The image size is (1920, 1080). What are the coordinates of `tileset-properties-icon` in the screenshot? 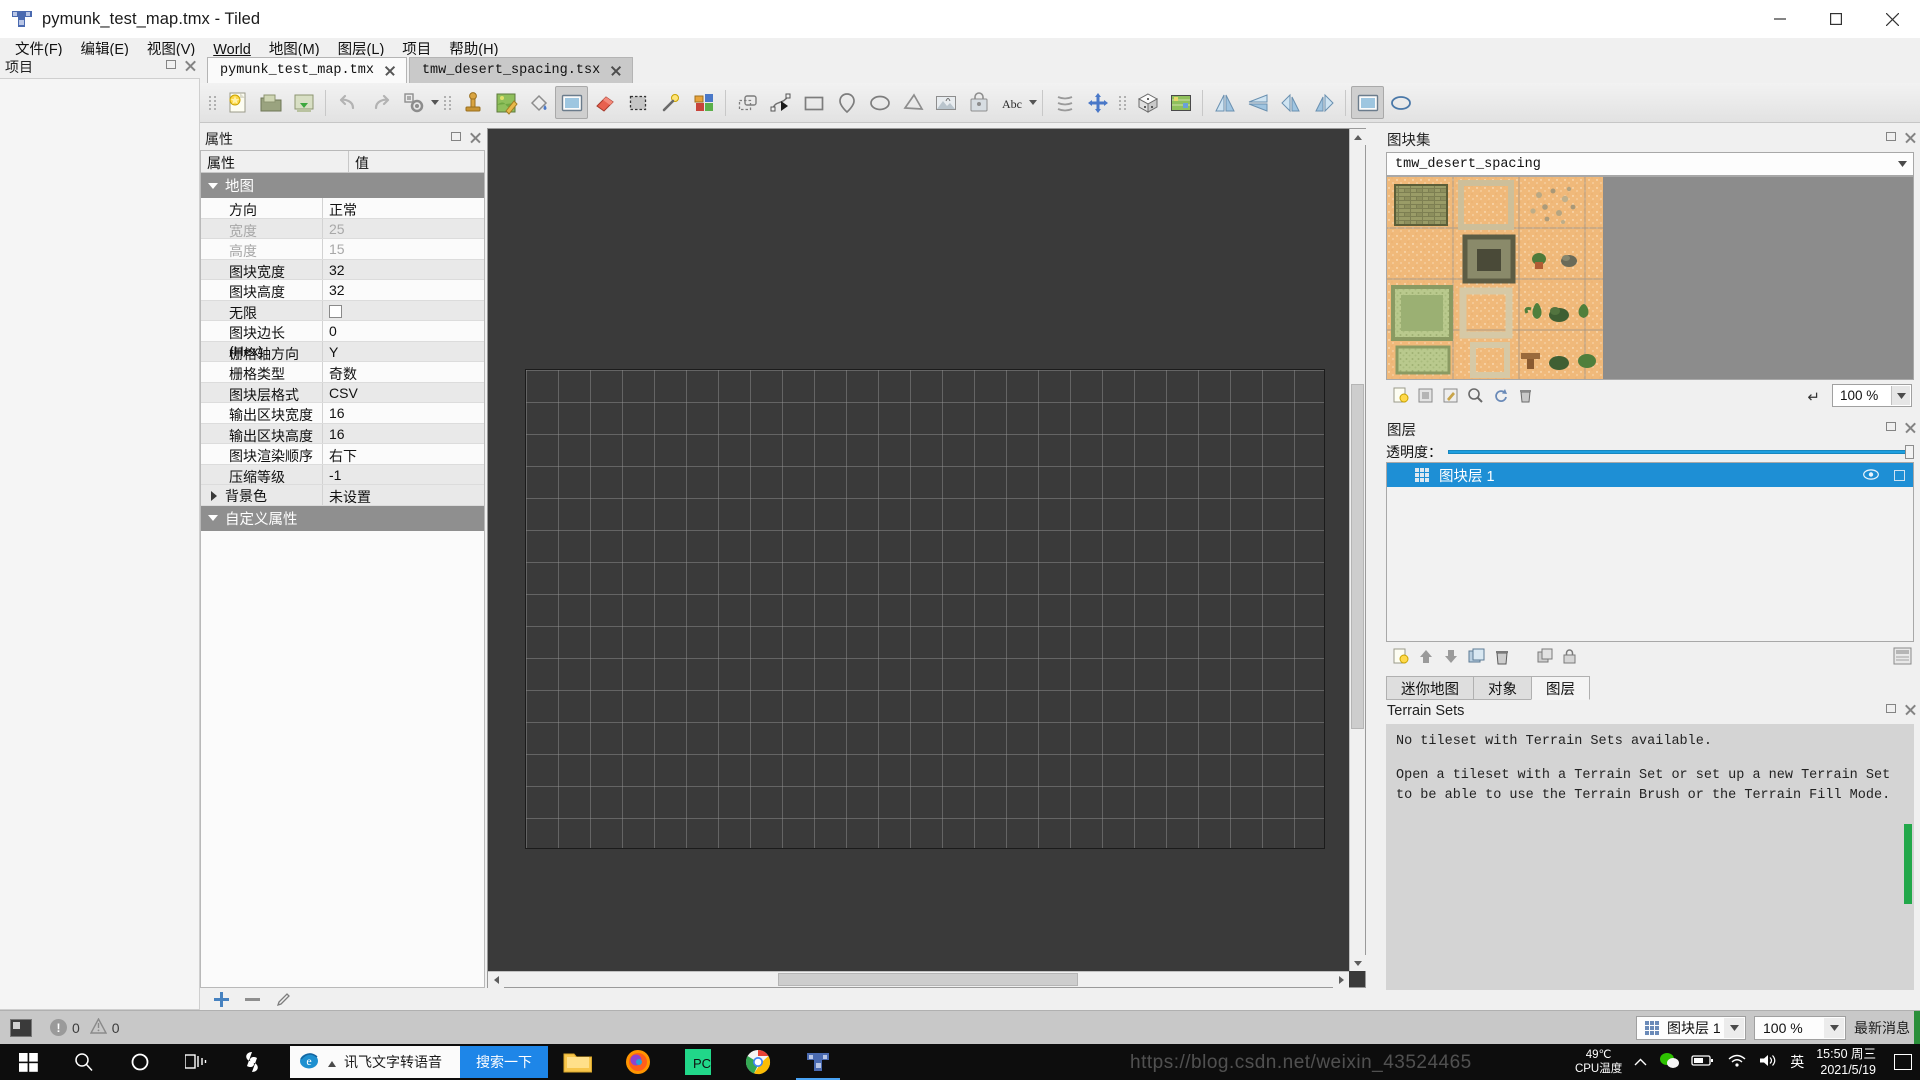 It's located at (1475, 397).